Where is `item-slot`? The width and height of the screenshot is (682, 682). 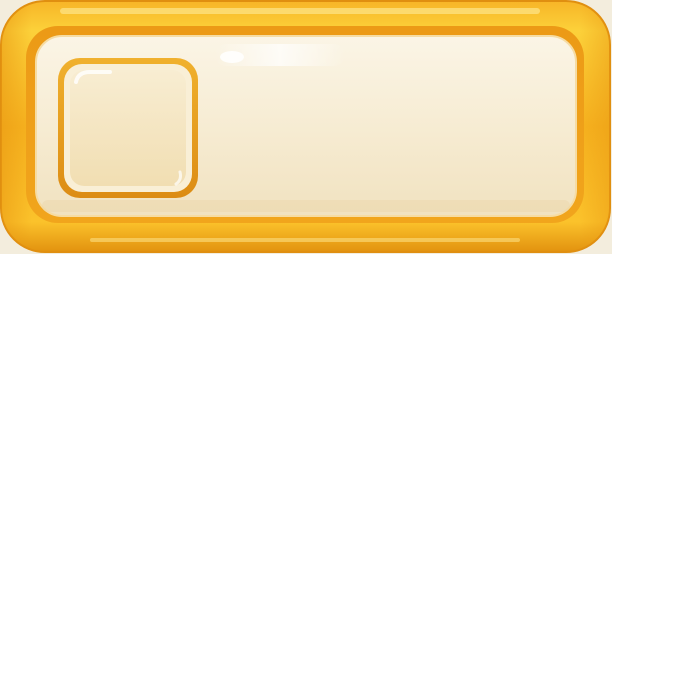
item-slot is located at coordinates (128, 128).